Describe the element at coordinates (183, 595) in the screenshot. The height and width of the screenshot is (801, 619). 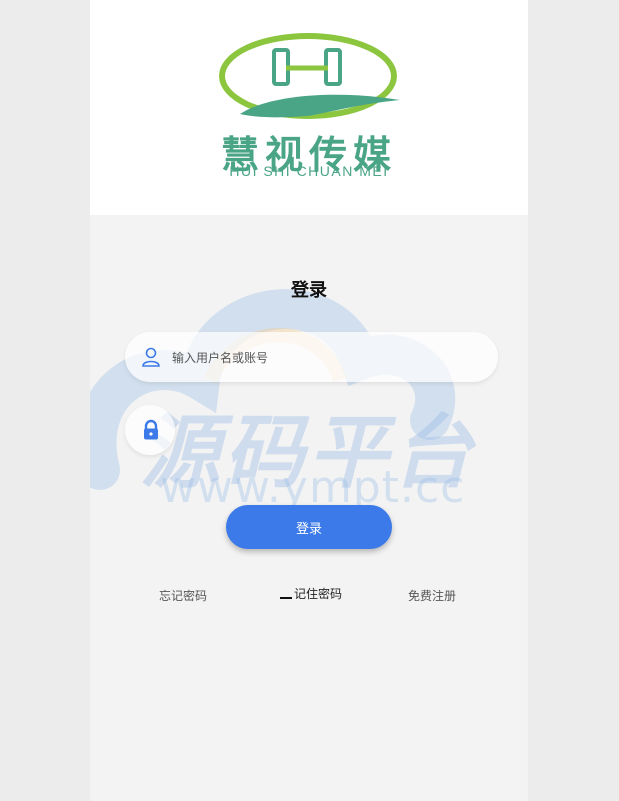
I see `forgot-password-link: 忘记密码` at that location.